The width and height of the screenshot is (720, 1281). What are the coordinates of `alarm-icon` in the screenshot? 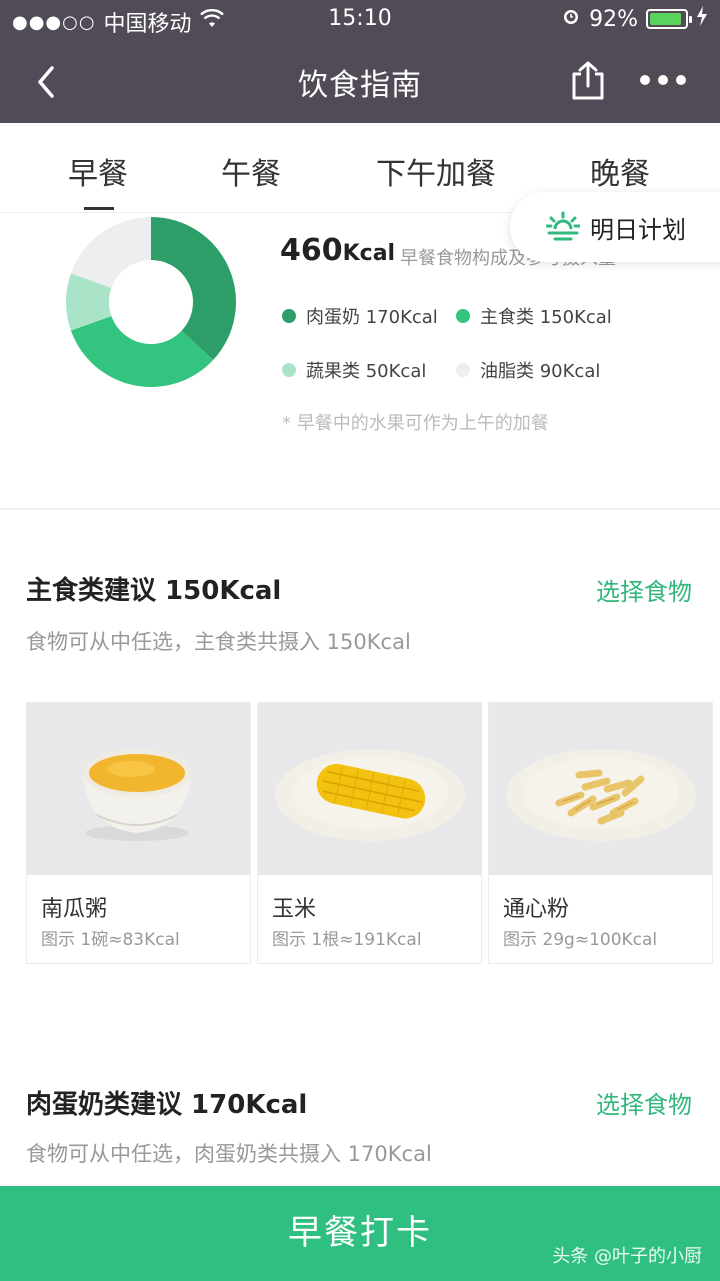 It's located at (571, 19).